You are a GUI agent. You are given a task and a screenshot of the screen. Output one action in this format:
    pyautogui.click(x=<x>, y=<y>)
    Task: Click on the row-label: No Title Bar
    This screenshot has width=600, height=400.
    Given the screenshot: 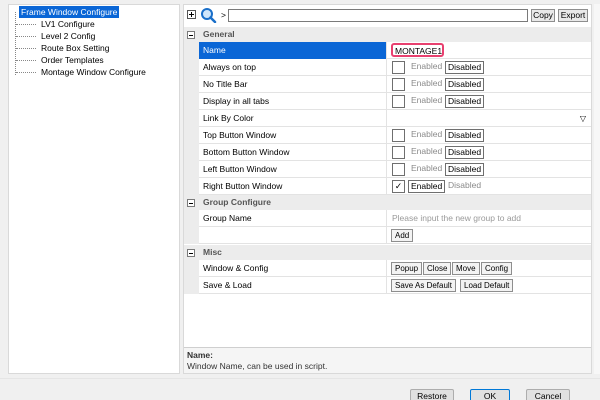 What is the action you would take?
    pyautogui.click(x=293, y=84)
    